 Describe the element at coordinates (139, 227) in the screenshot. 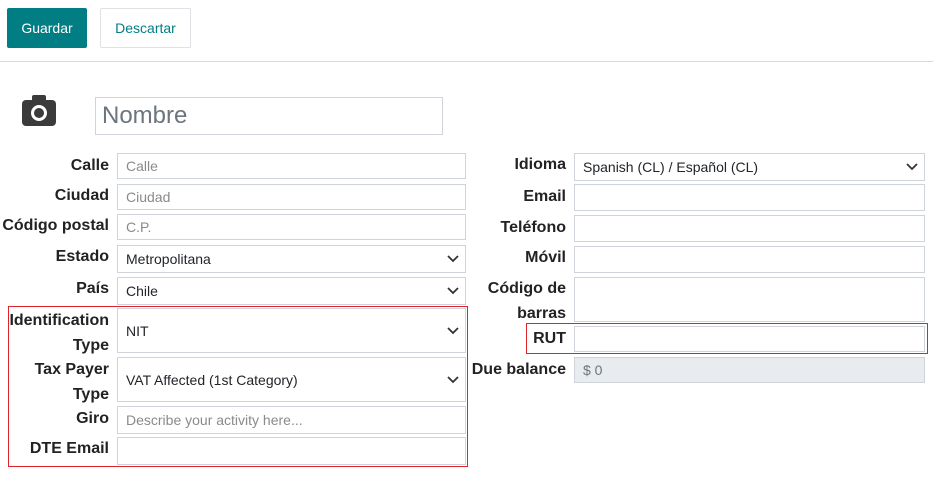

I see `zip-placeholder: C.P.` at that location.